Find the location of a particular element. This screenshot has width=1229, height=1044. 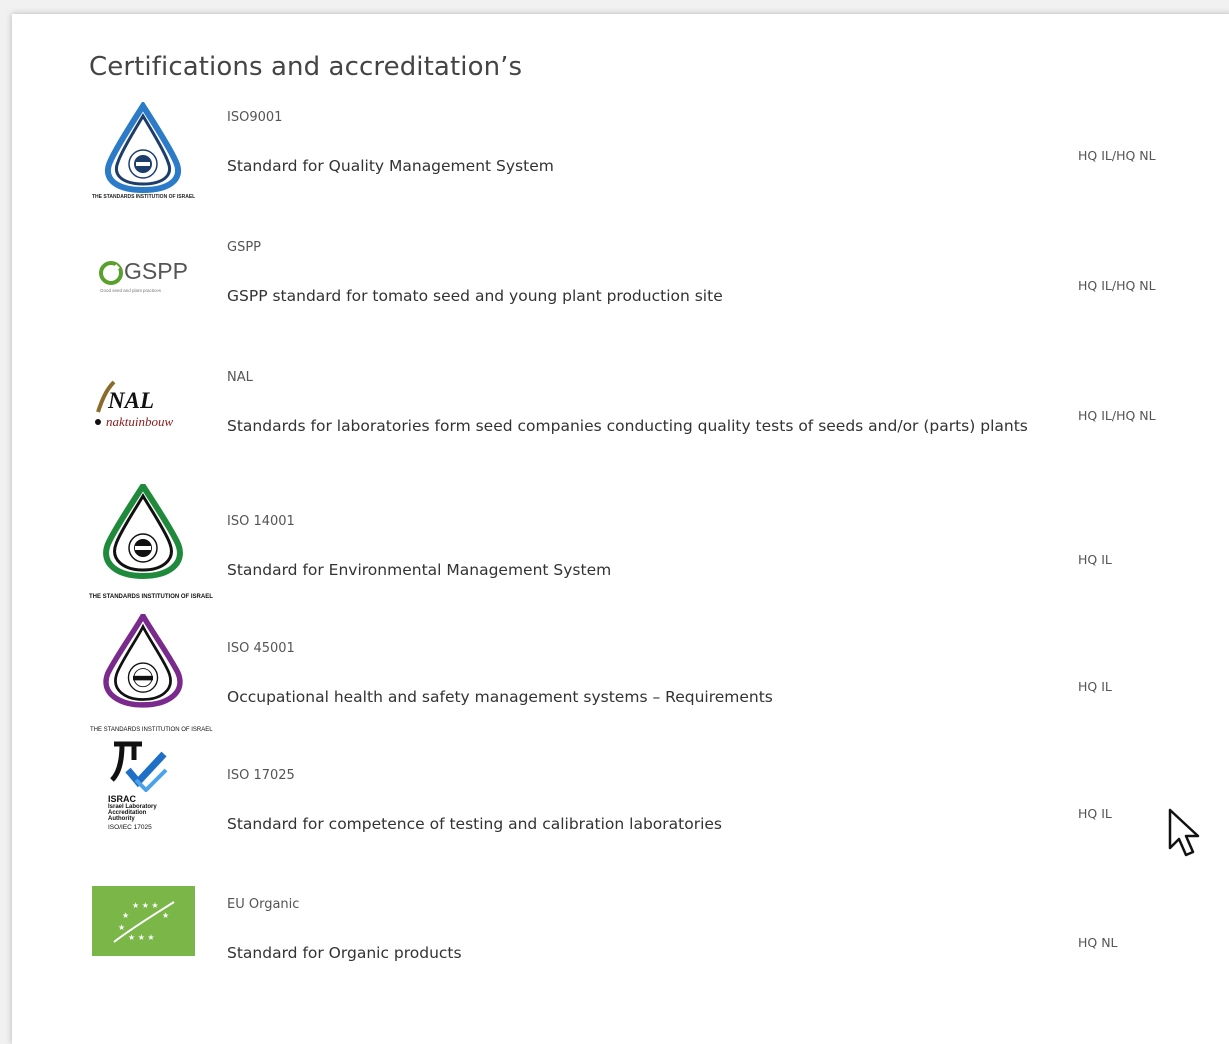

israc-logo-standard: ISO/IEC 17025 is located at coordinates (130, 827).